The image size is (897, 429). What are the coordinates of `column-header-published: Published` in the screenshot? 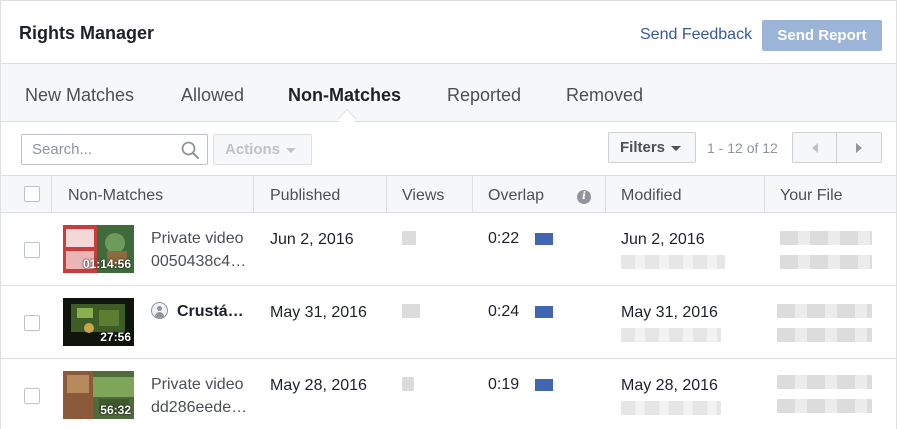 It's located at (305, 194).